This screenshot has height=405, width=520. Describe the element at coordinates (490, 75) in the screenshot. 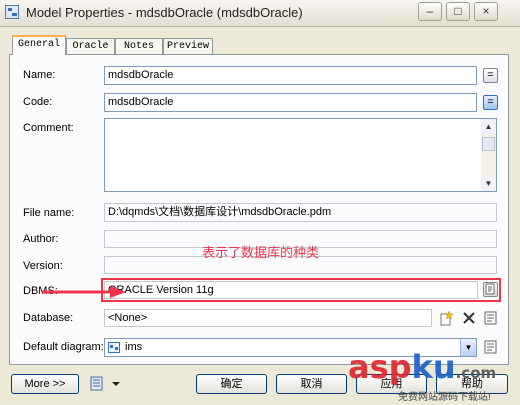

I see `name-equals-button: =` at that location.